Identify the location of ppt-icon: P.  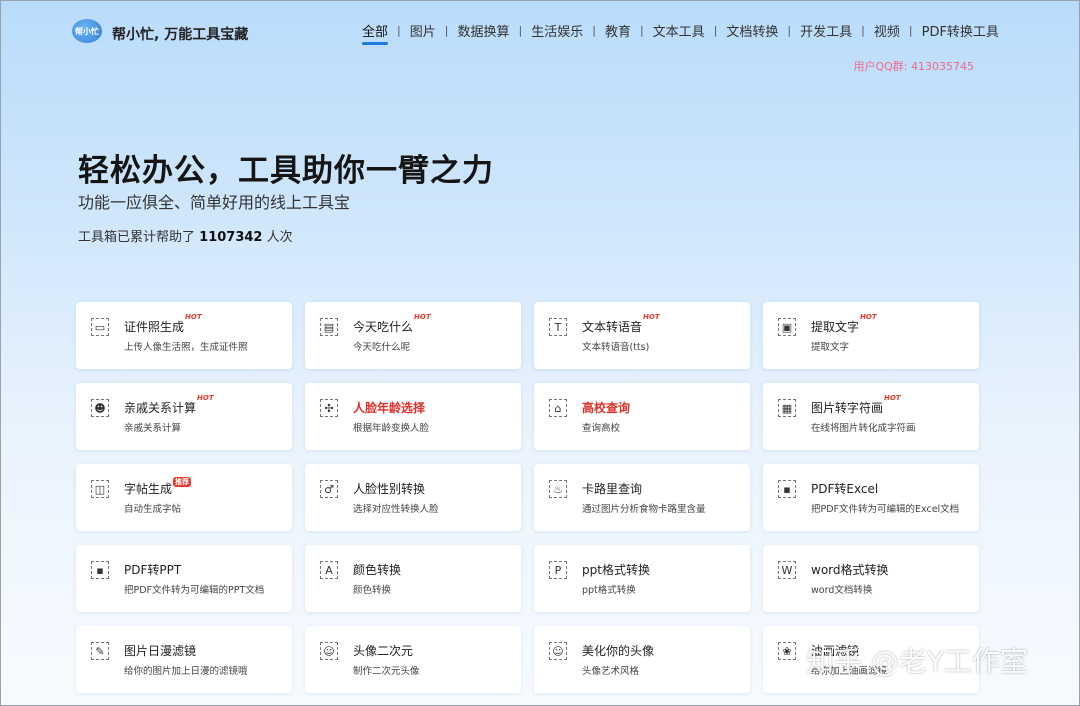
(558, 570).